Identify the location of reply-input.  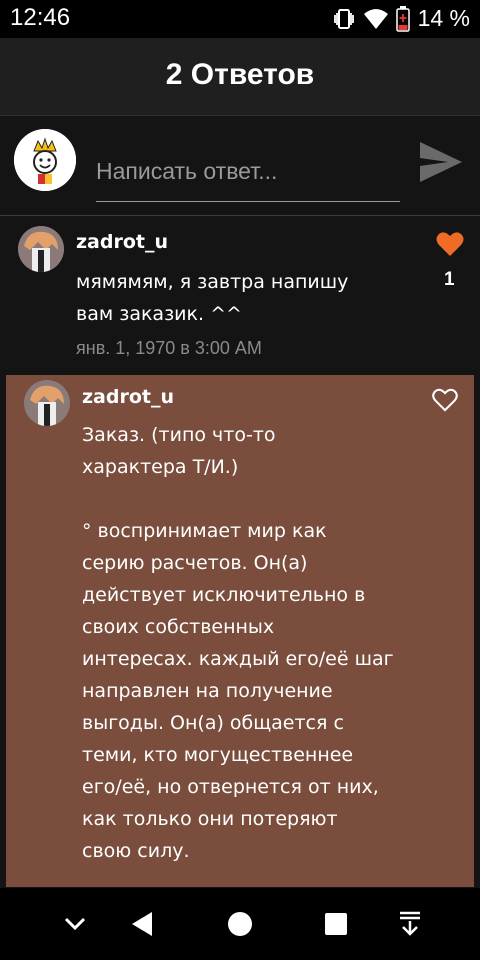
(248, 174).